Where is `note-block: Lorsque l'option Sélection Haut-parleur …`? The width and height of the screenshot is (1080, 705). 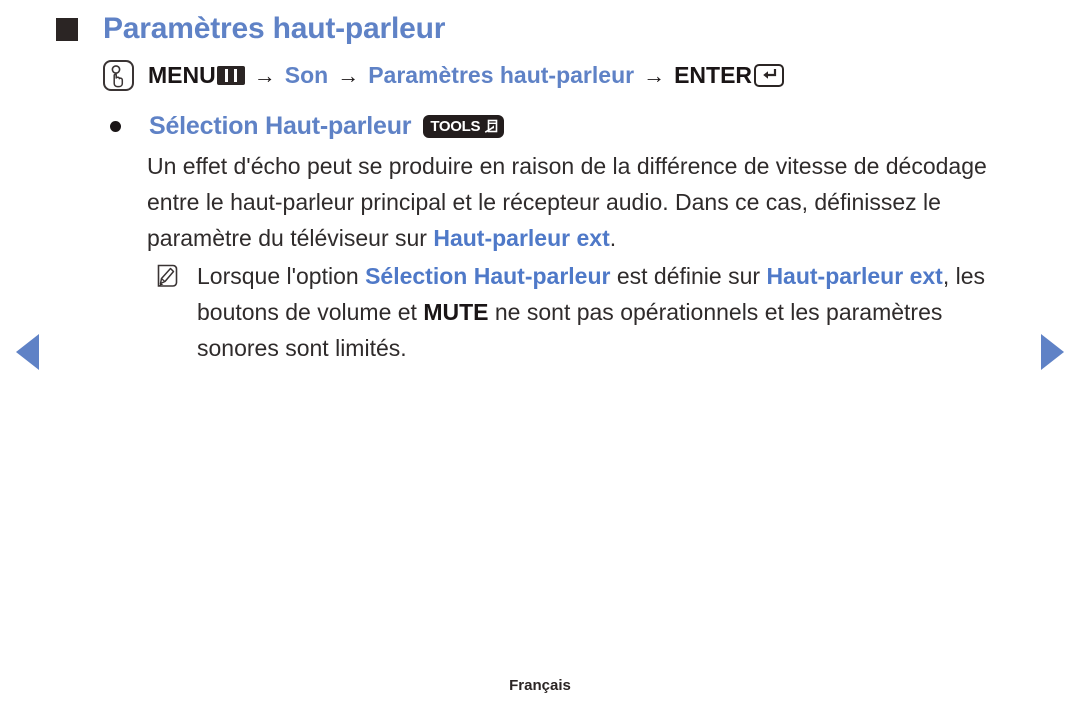 note-block: Lorsque l'option Sélection Haut-parleur … is located at coordinates (585, 312).